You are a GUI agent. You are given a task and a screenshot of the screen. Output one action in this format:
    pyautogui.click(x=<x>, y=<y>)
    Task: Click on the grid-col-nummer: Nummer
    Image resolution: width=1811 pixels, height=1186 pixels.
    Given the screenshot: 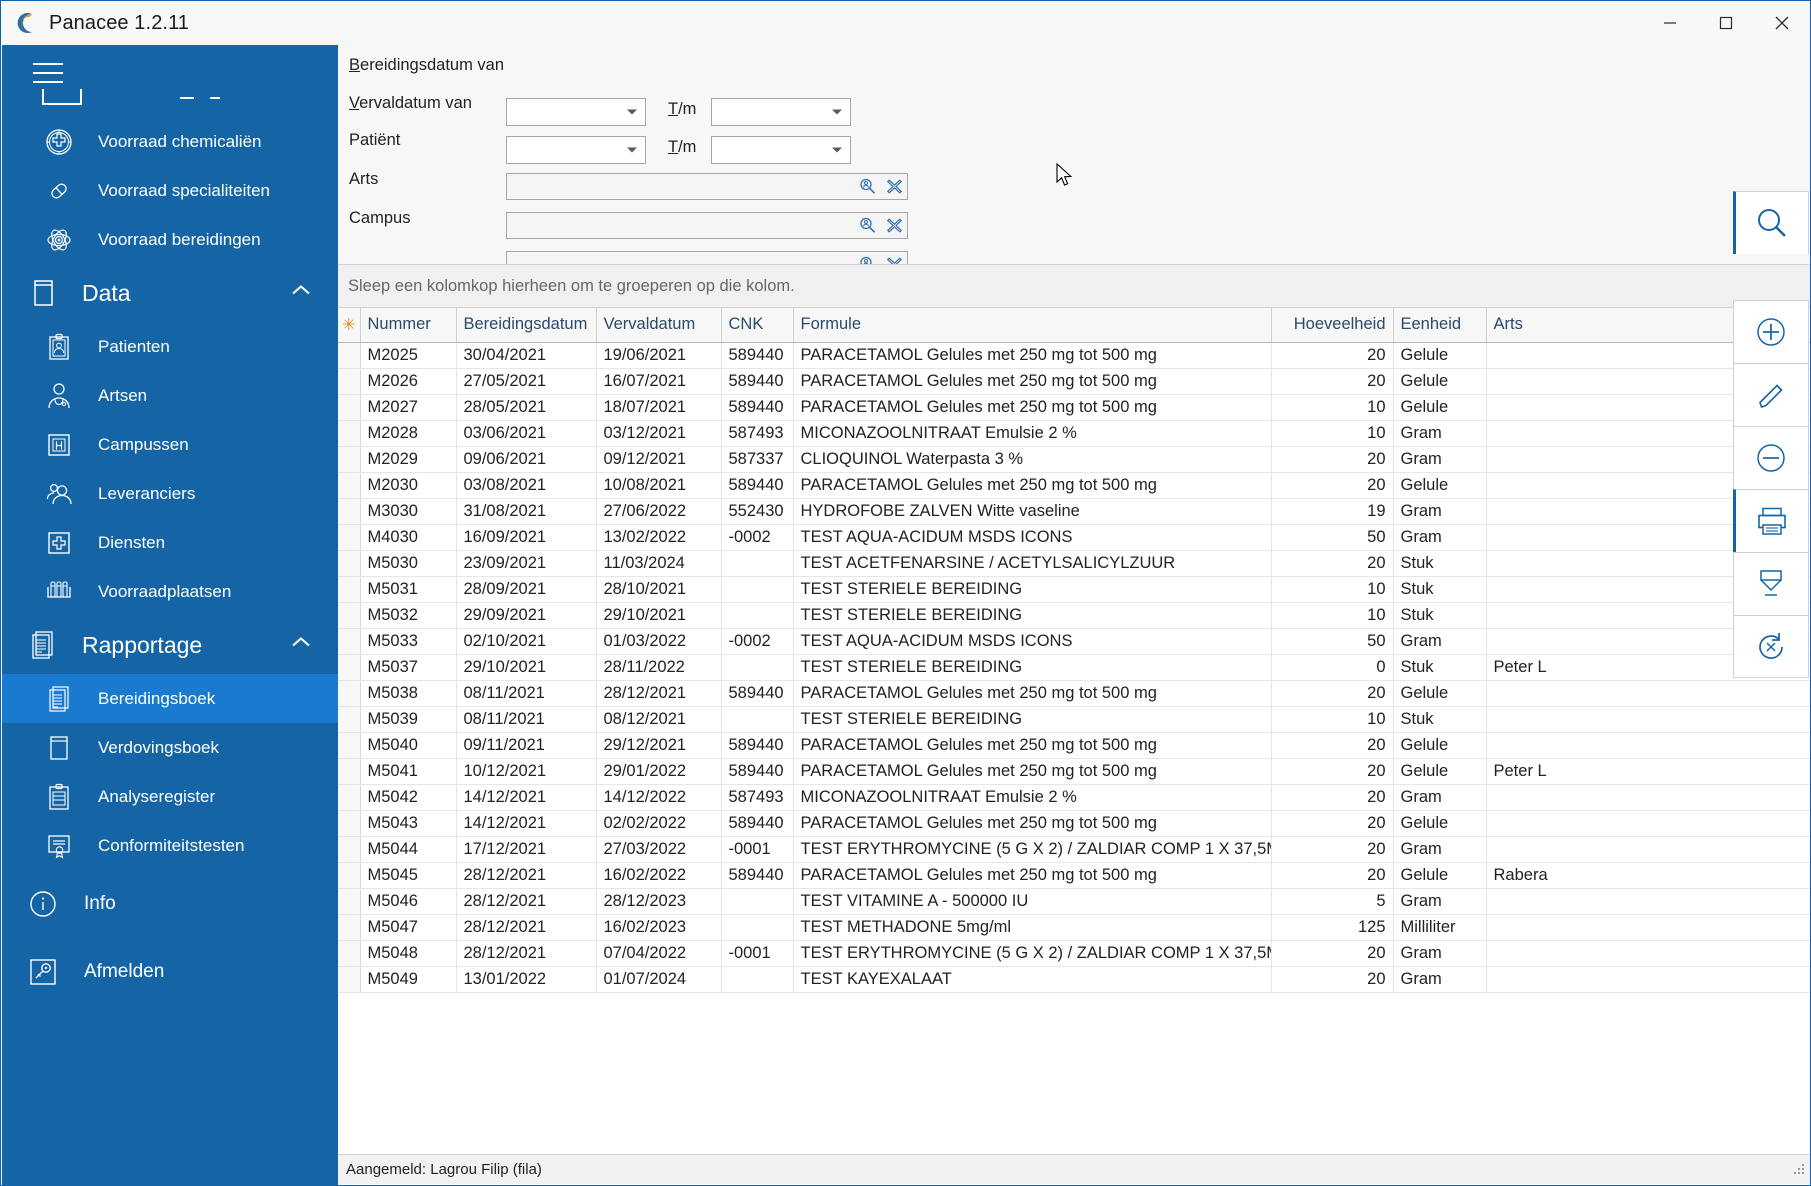 What is the action you would take?
    pyautogui.click(x=408, y=325)
    